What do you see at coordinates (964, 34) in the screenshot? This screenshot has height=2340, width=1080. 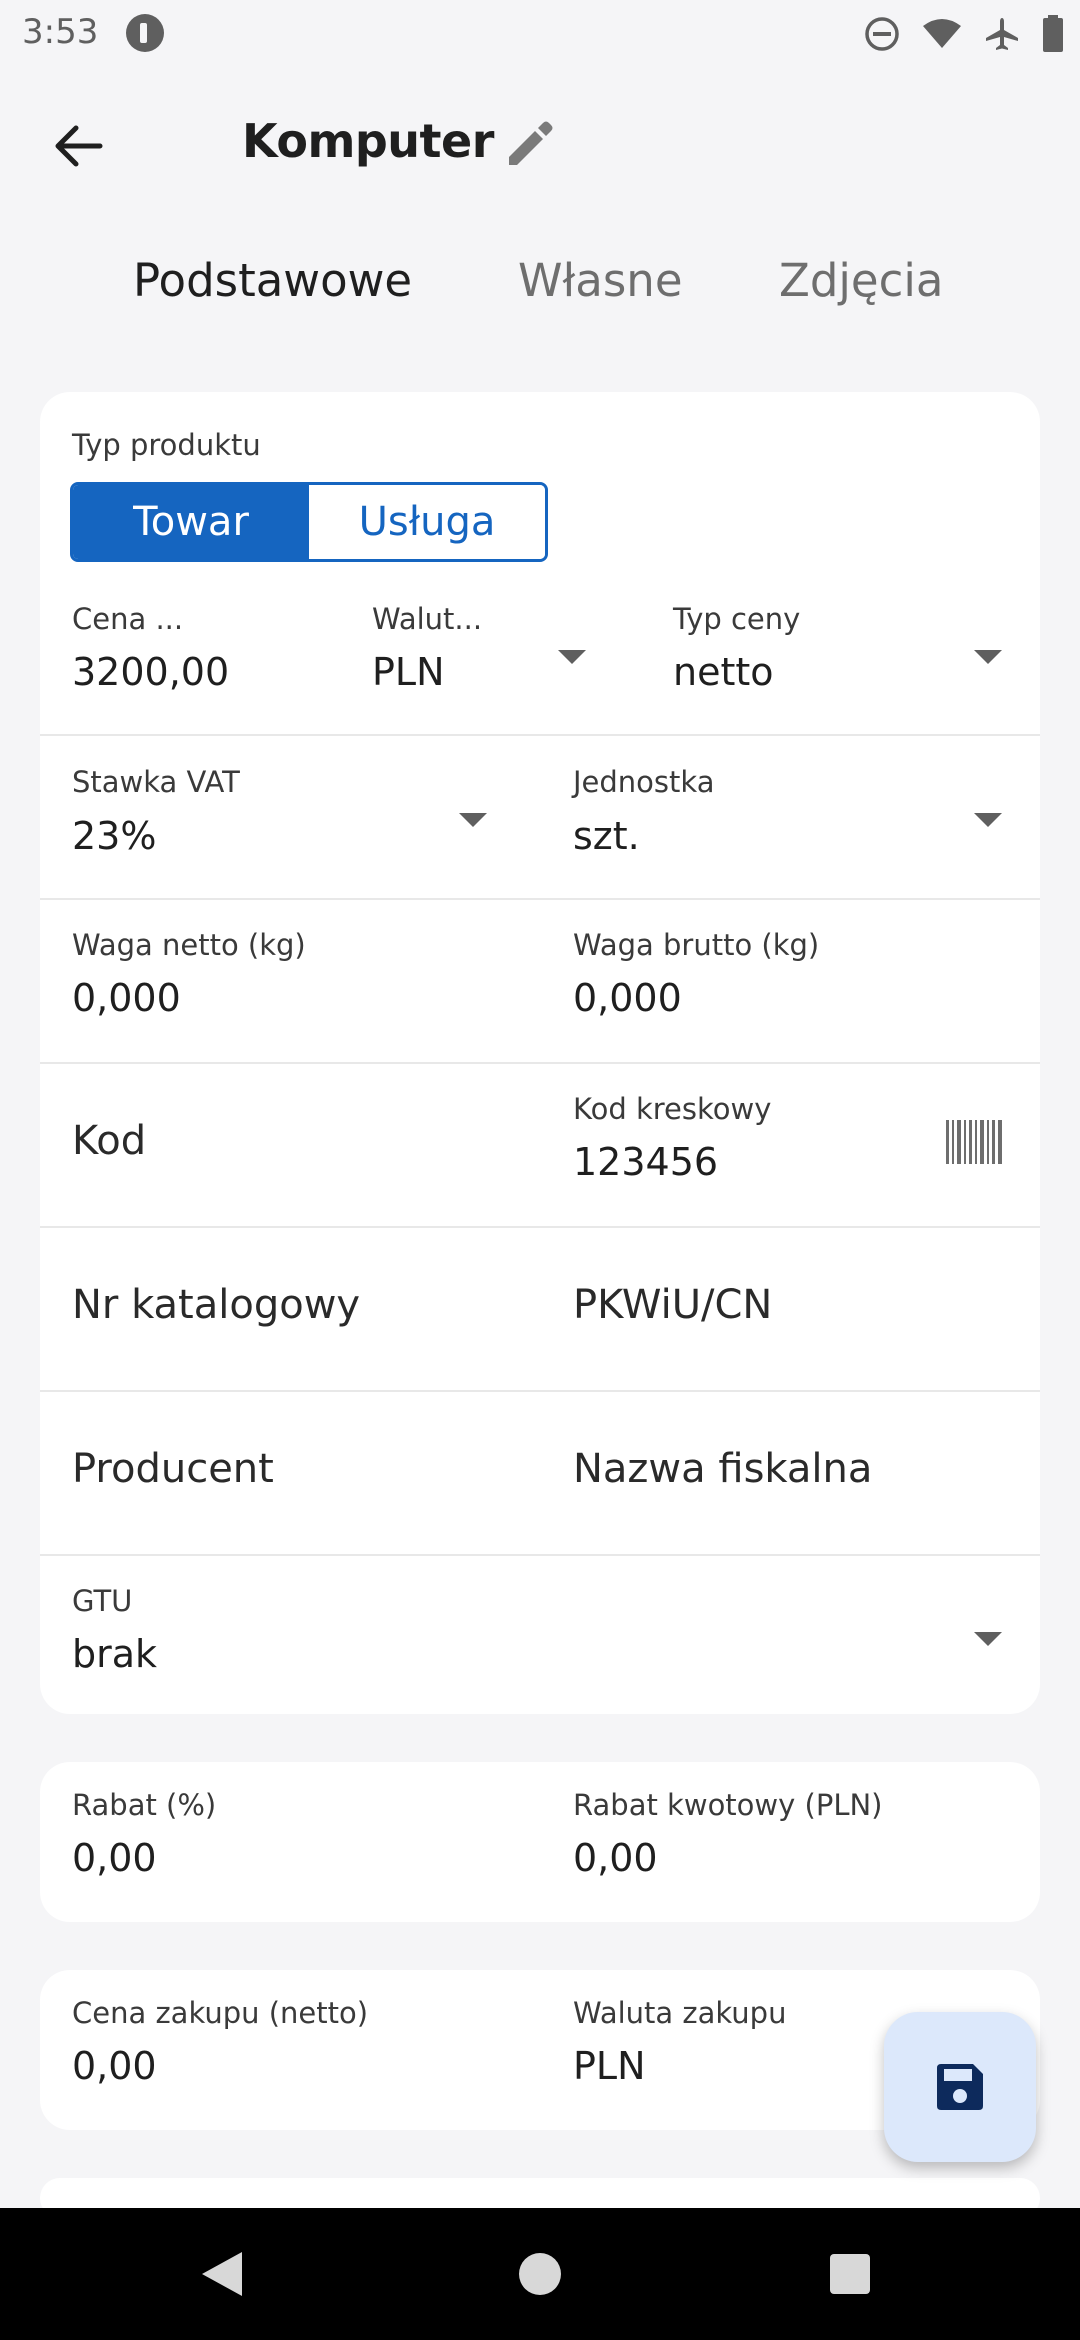 I see `status-icons` at bounding box center [964, 34].